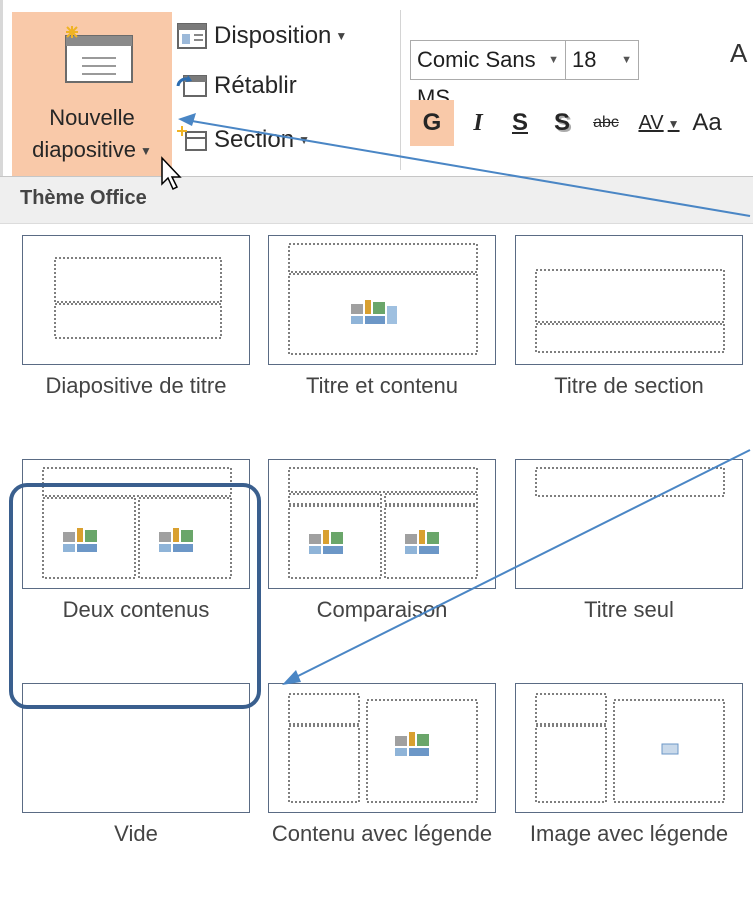  Describe the element at coordinates (192, 138) in the screenshot. I see `section-icon` at that location.